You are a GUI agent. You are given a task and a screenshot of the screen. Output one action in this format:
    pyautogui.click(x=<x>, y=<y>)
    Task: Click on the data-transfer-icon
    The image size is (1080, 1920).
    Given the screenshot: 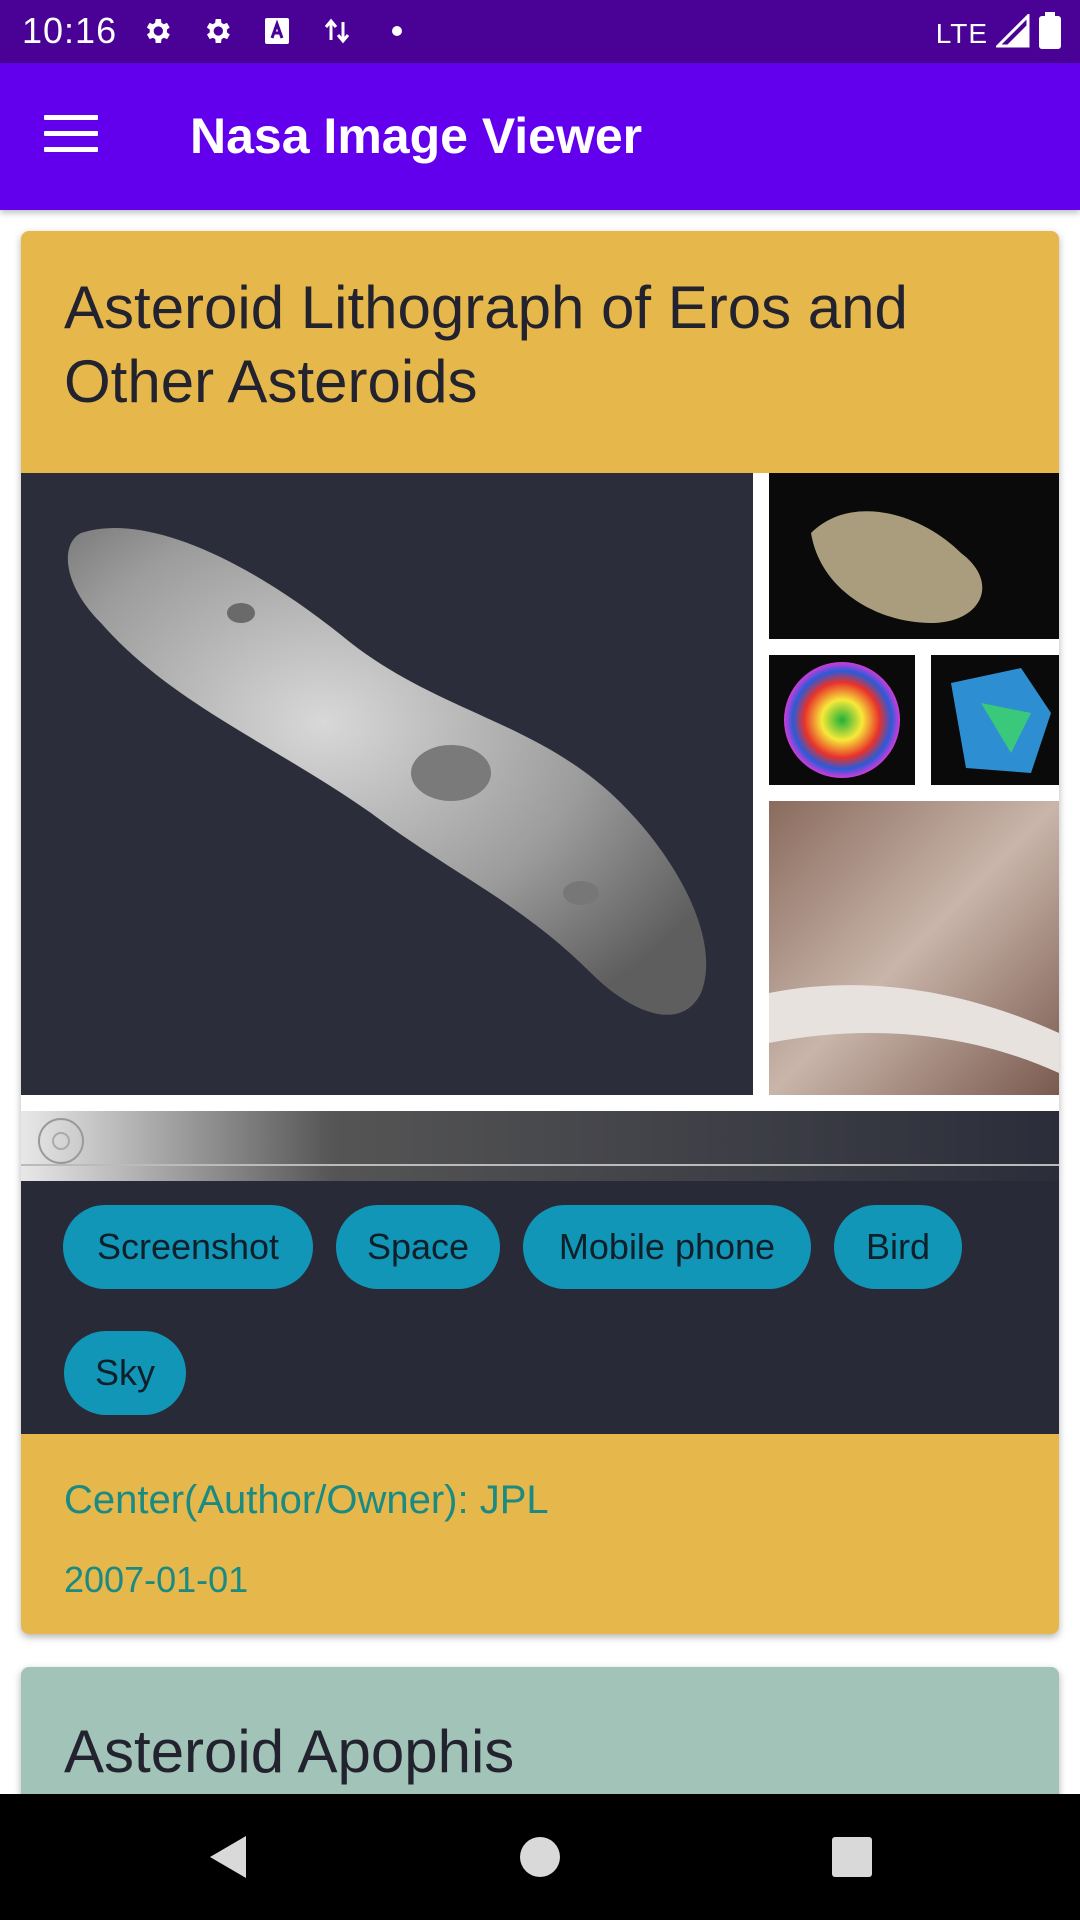 What is the action you would take?
    pyautogui.click(x=337, y=31)
    